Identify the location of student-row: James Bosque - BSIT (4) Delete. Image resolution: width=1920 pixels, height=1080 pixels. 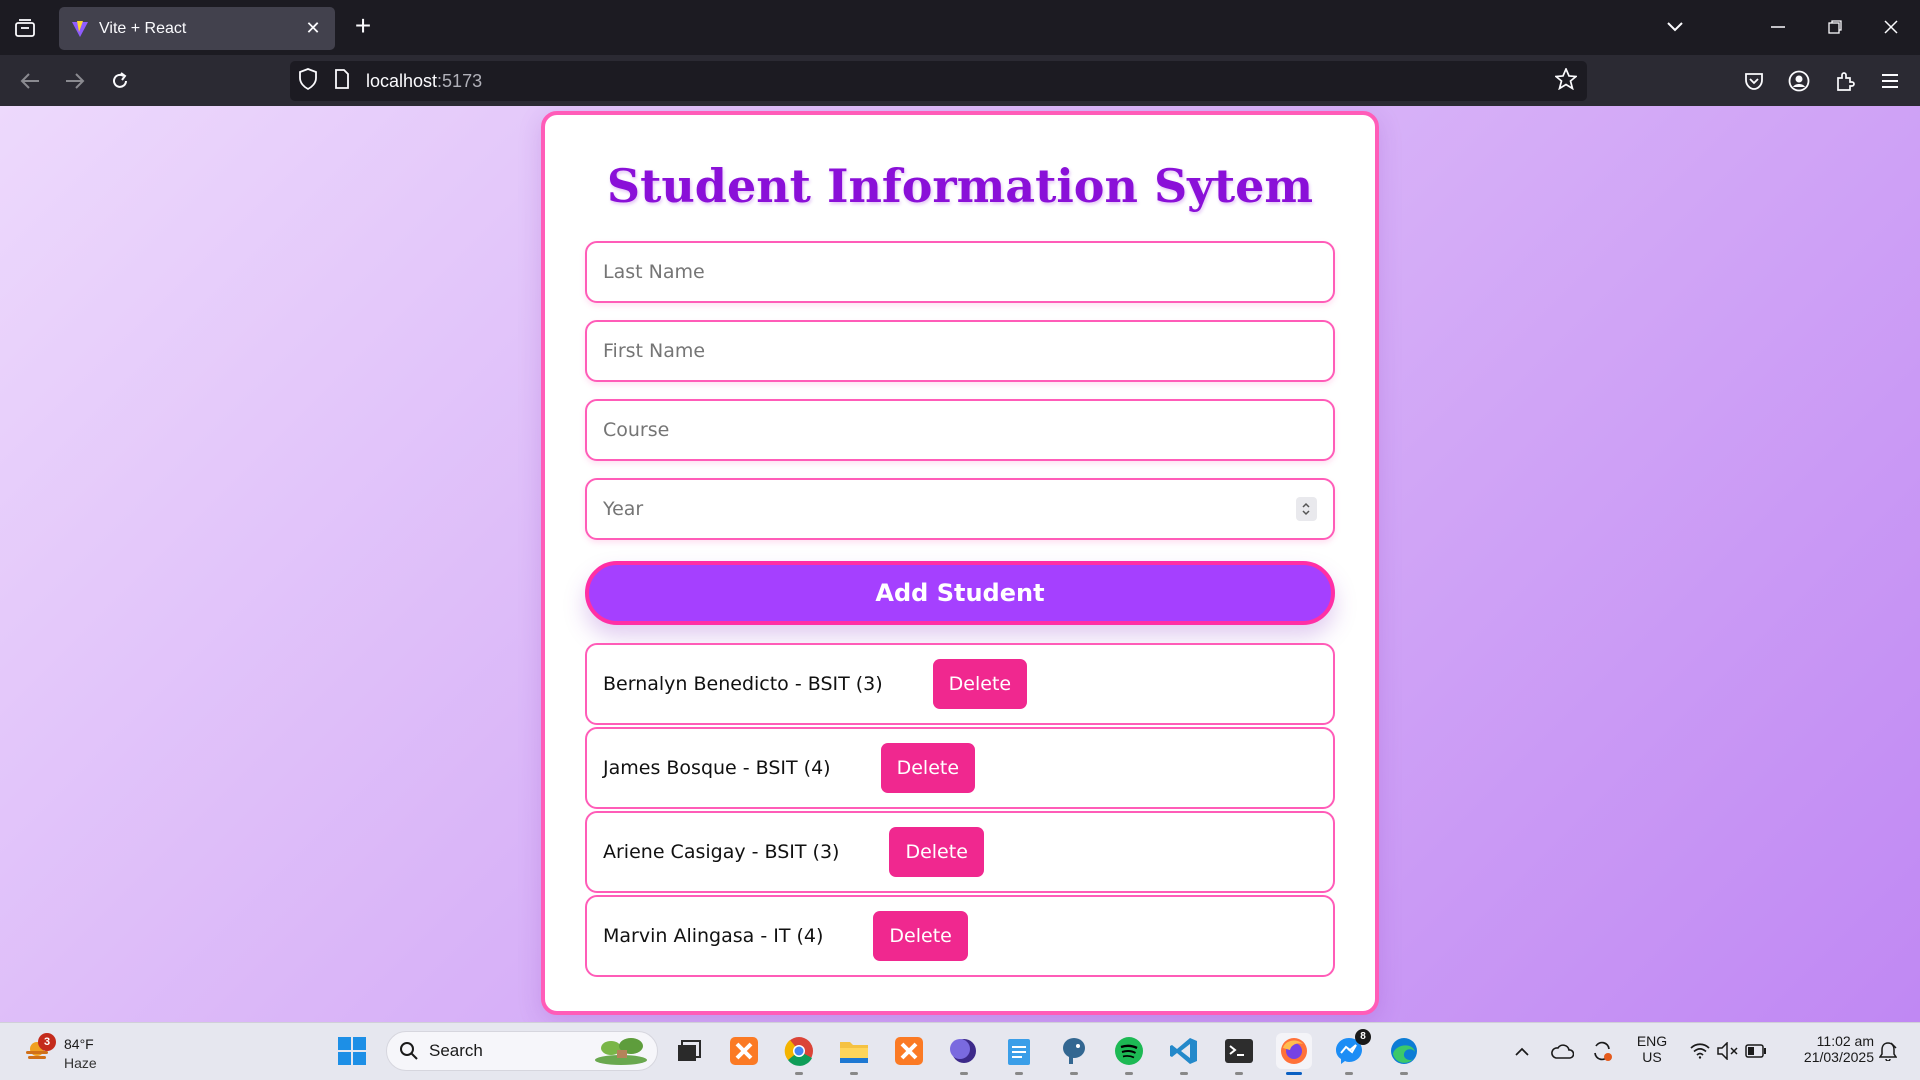
(960, 768).